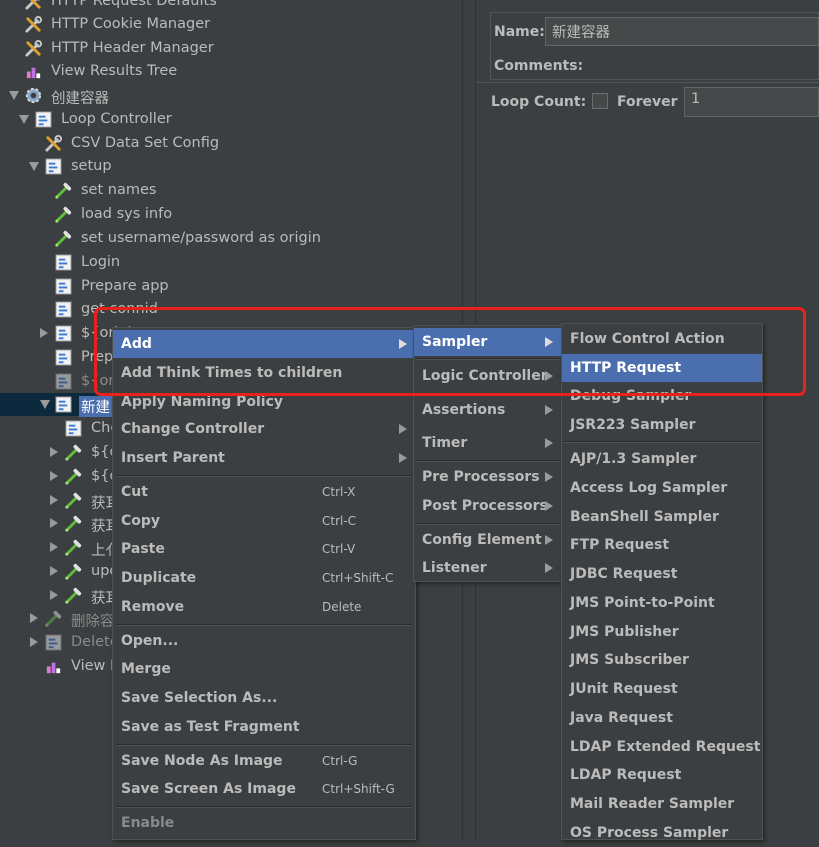 This screenshot has width=819, height=847. I want to click on tree-node: View Results Tree, so click(231, 71).